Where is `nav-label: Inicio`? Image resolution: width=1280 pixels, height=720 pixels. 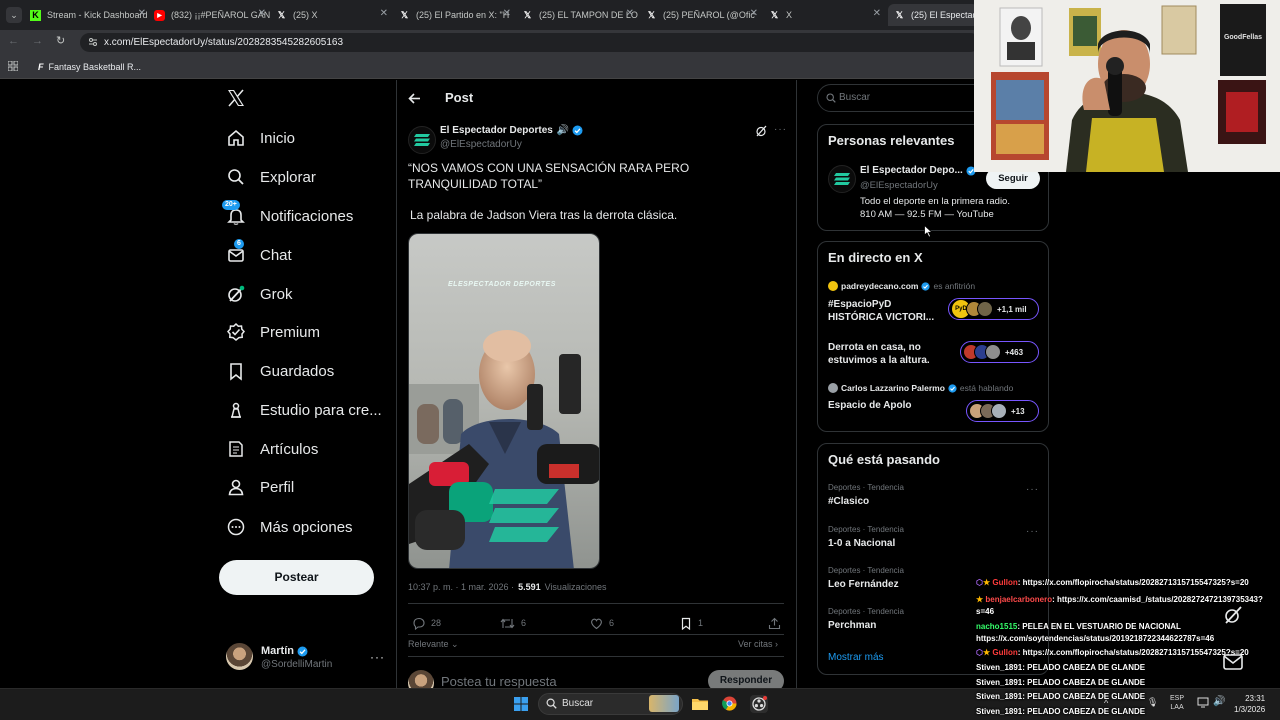
nav-label: Inicio is located at coordinates (278, 138).